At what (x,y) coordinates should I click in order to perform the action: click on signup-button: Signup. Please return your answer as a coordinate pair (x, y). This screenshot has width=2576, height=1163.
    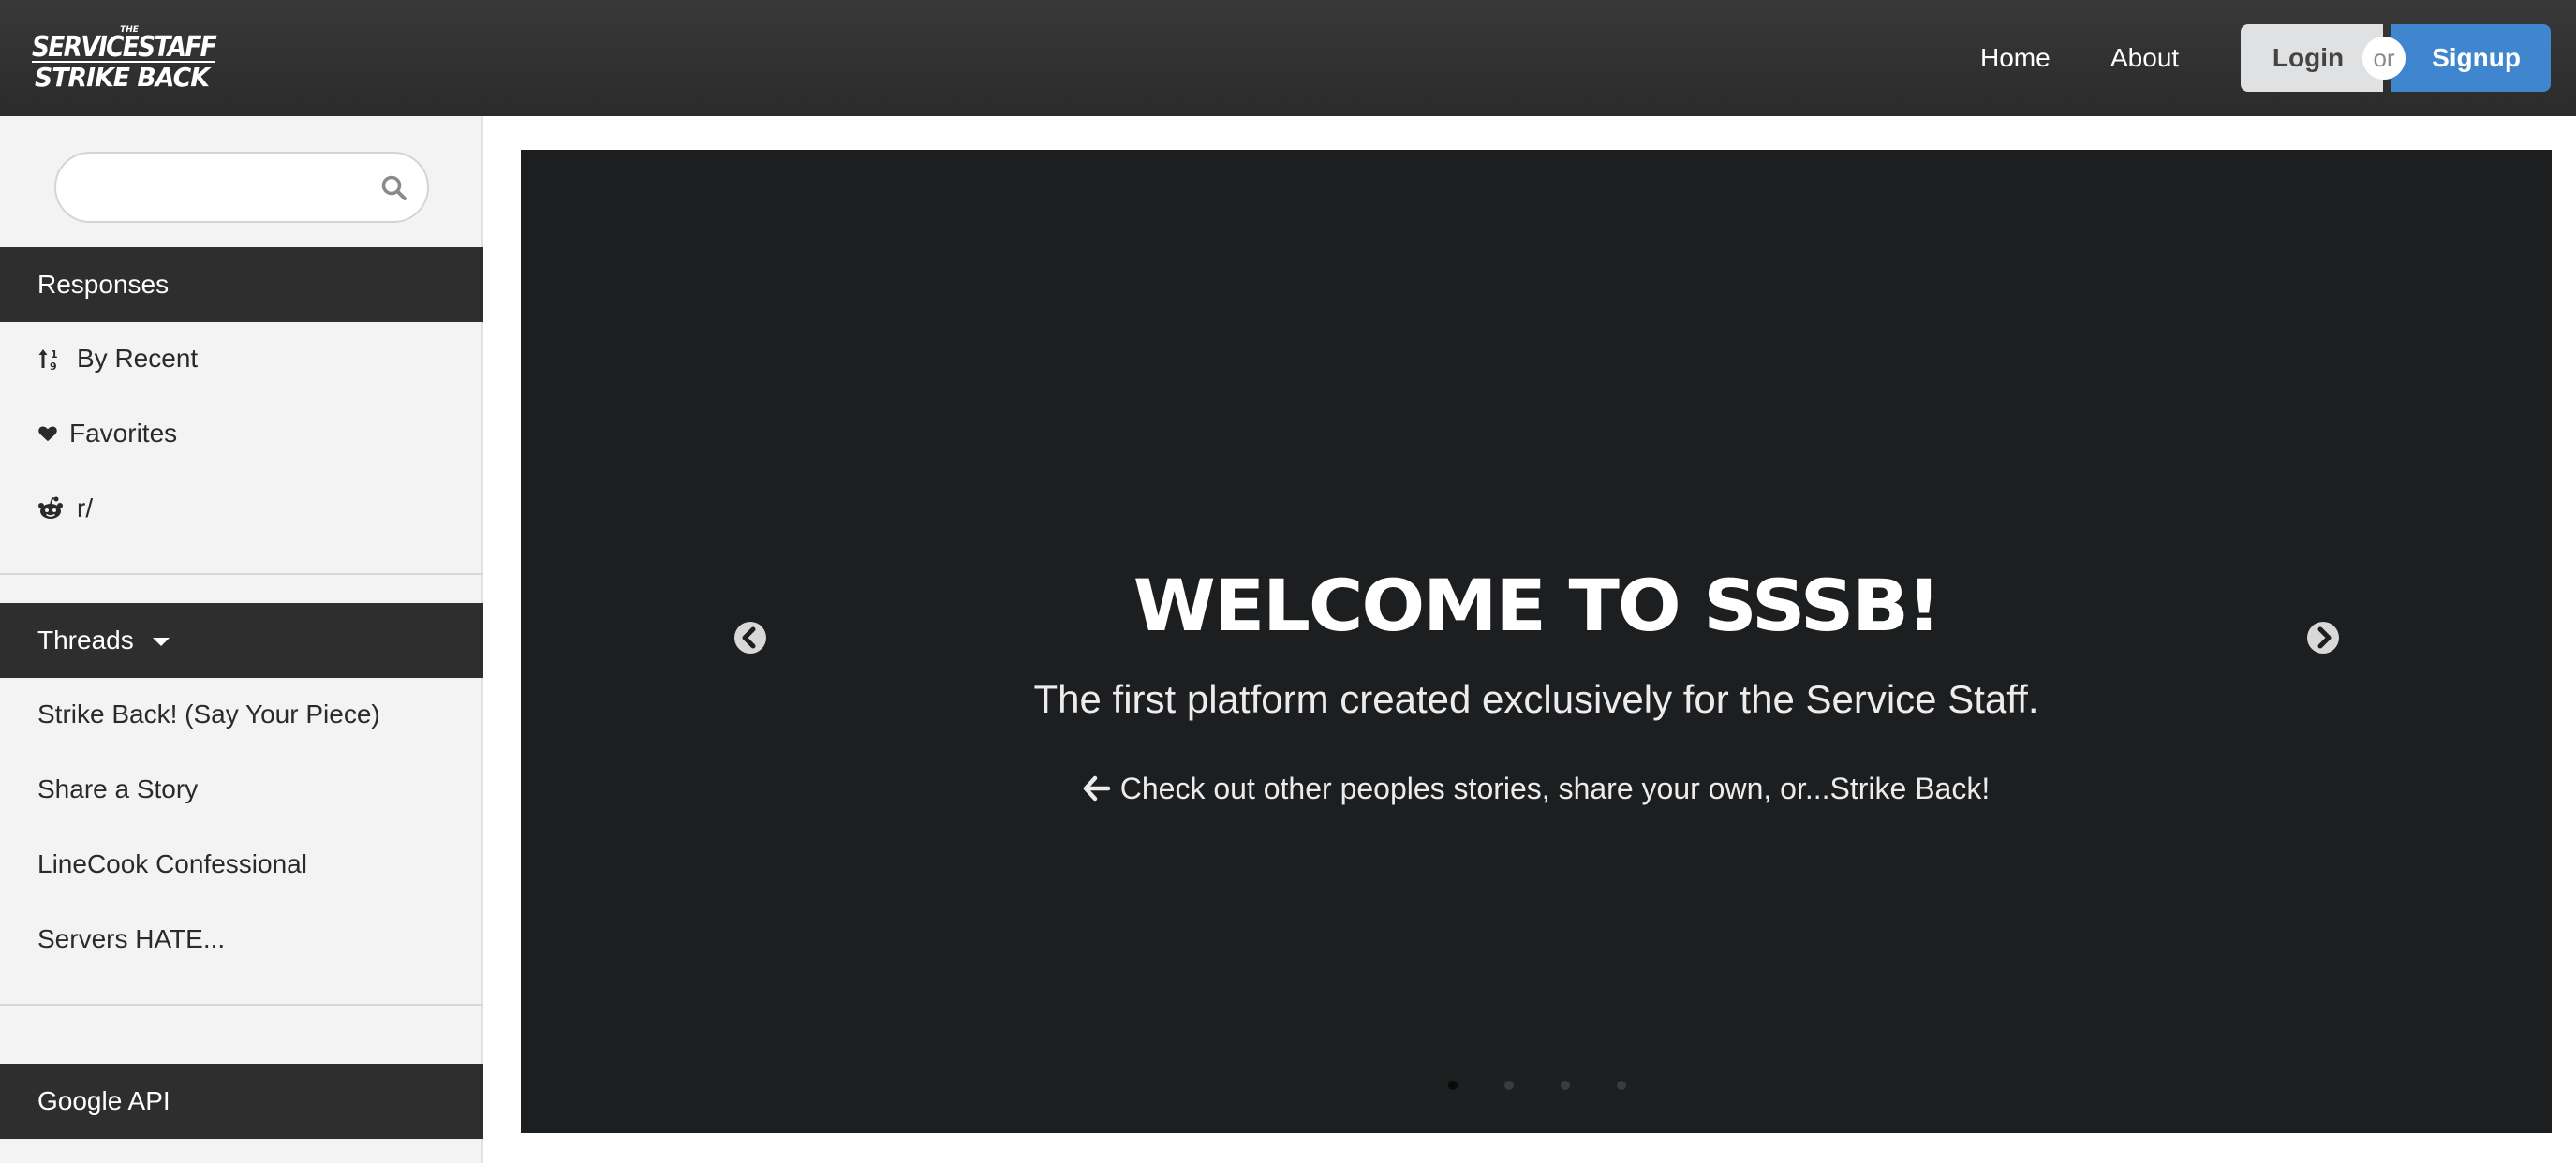
    Looking at the image, I should click on (2471, 58).